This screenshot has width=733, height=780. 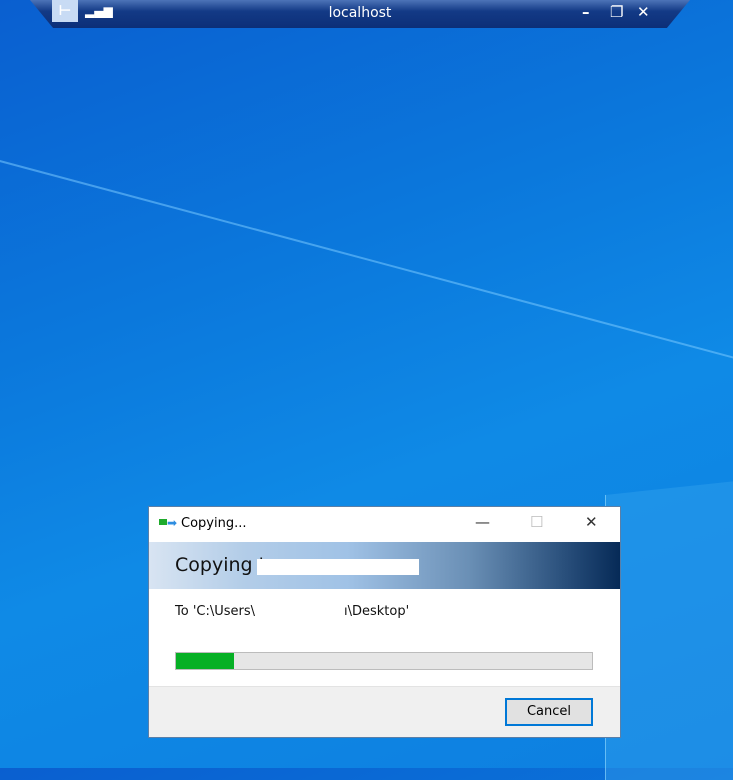 I want to click on destination-suffix: ı\Desktop', so click(x=377, y=611).